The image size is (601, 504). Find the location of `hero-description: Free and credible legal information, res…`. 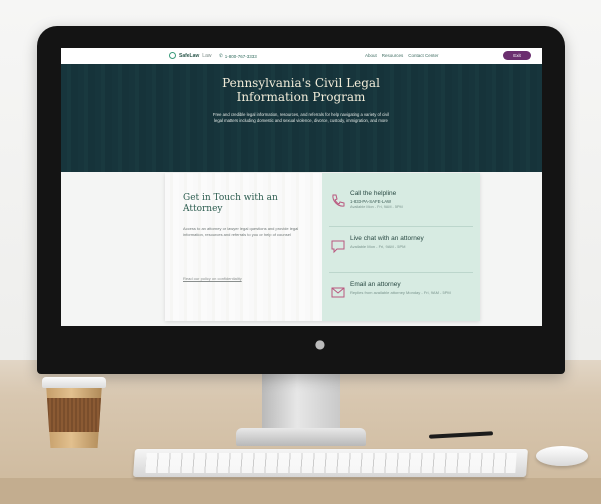

hero-description: Free and credible legal information, res… is located at coordinates (301, 117).